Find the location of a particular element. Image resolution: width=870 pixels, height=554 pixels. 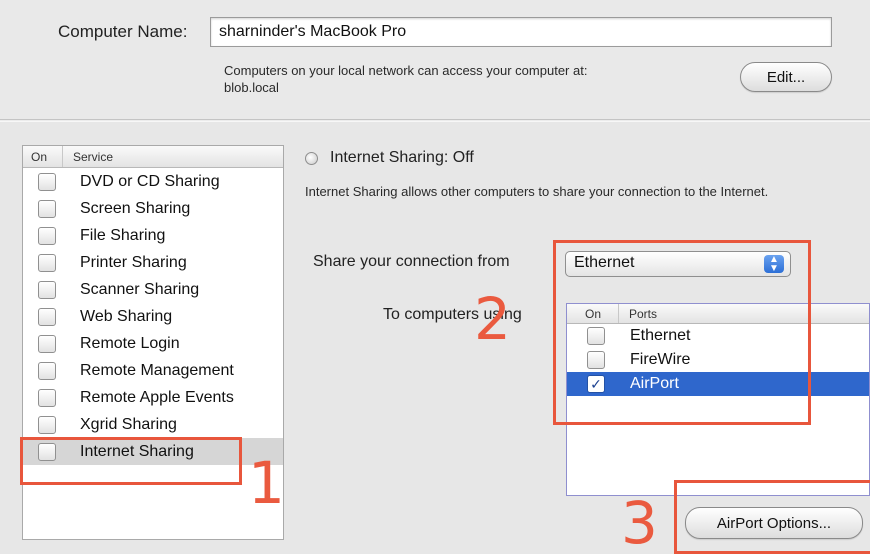

service-row: Web Sharing is located at coordinates (153, 316).